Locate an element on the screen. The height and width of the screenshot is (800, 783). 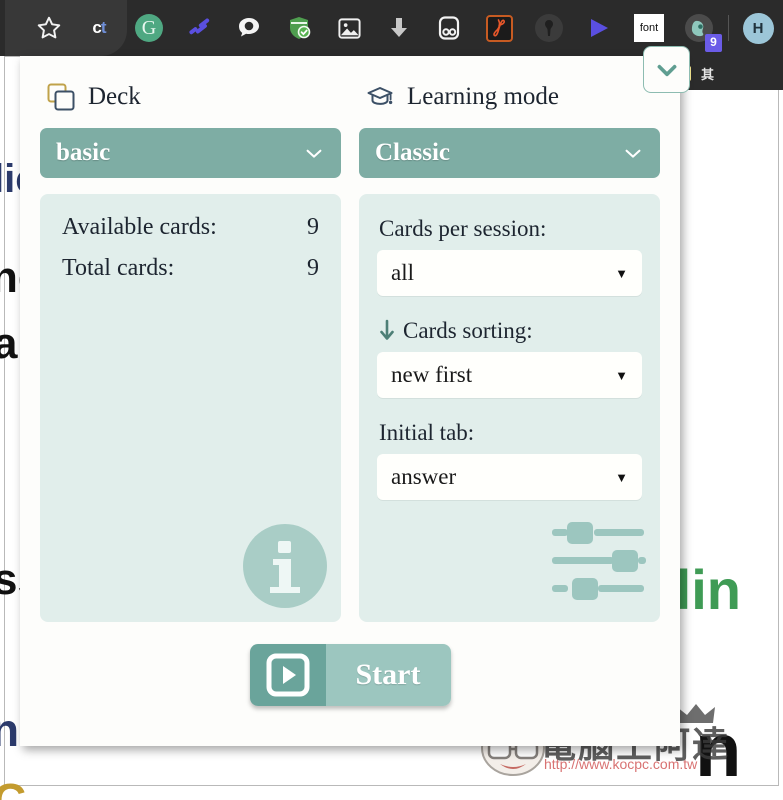
cards-sorting-text: Cards sorting: is located at coordinates (468, 330).